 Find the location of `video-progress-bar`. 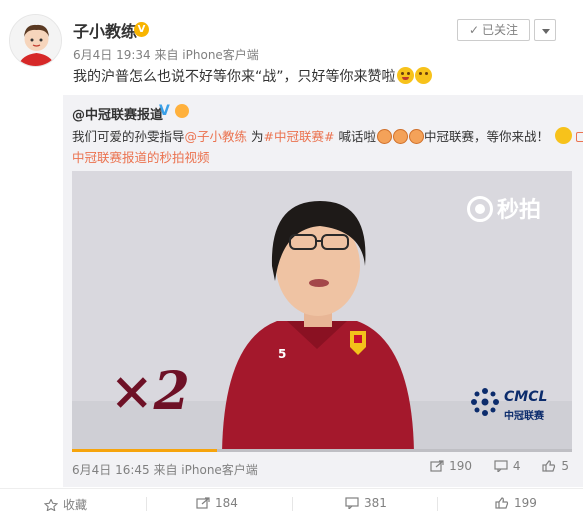

video-progress-bar is located at coordinates (322, 450).